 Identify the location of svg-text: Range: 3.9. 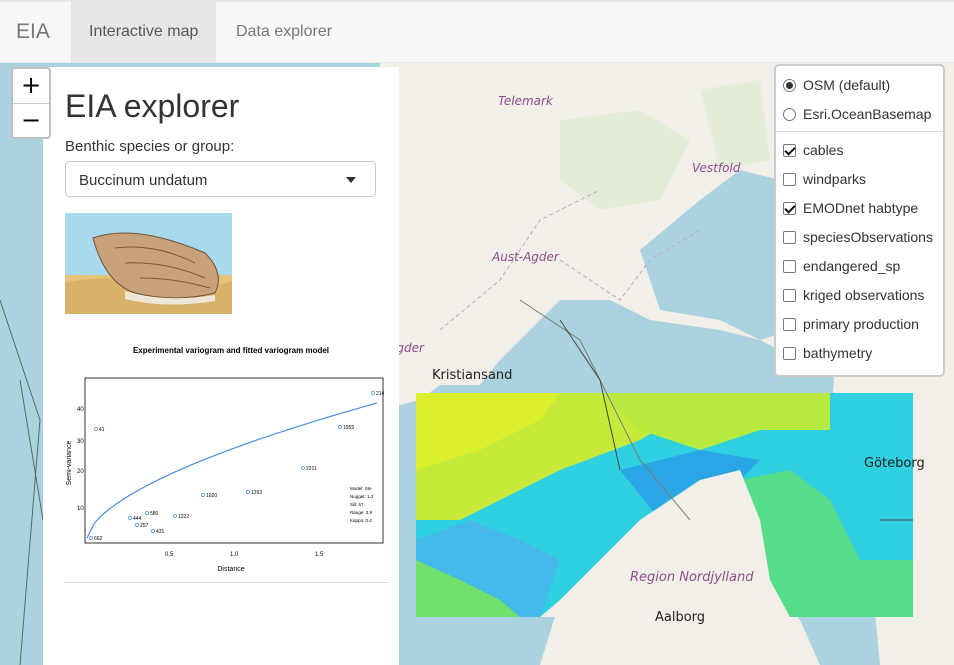
(361, 512).